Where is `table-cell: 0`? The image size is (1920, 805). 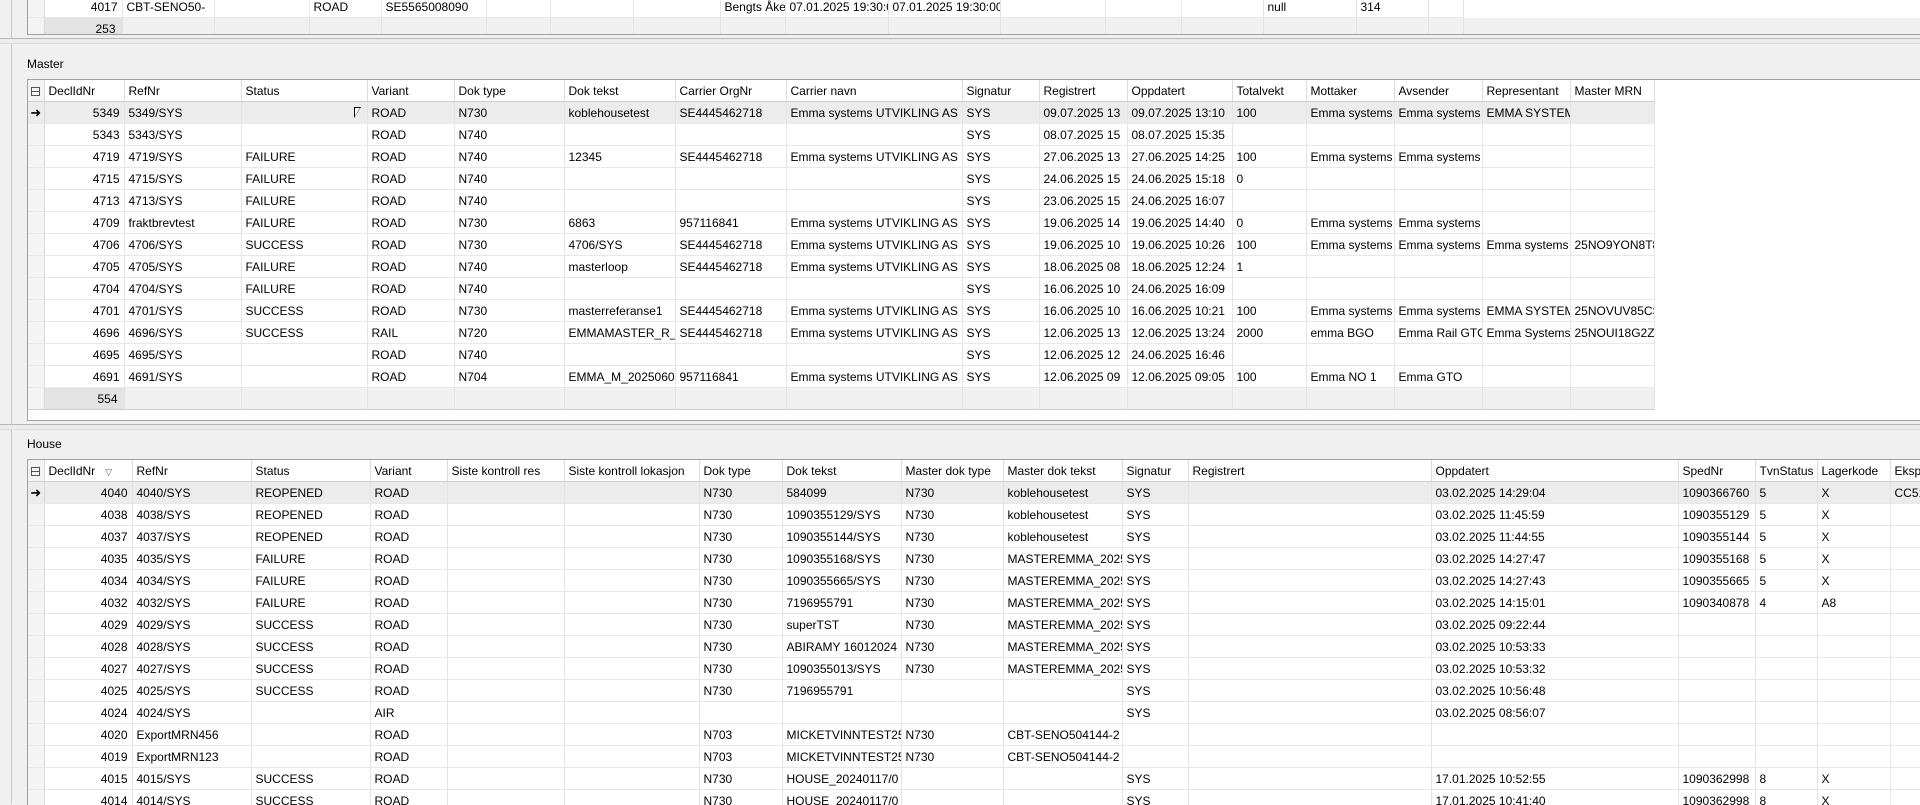 table-cell: 0 is located at coordinates (1269, 223).